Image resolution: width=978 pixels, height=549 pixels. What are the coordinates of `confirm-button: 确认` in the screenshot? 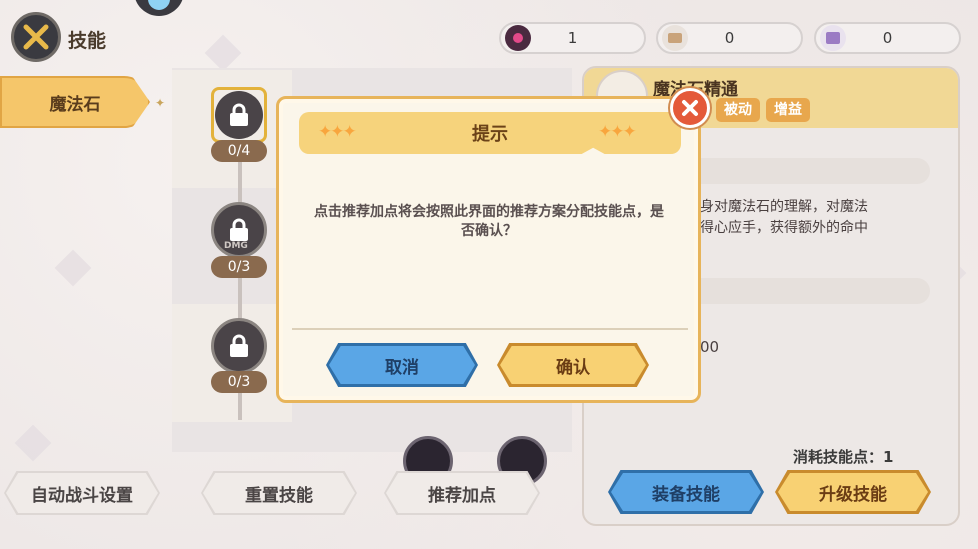 It's located at (573, 365).